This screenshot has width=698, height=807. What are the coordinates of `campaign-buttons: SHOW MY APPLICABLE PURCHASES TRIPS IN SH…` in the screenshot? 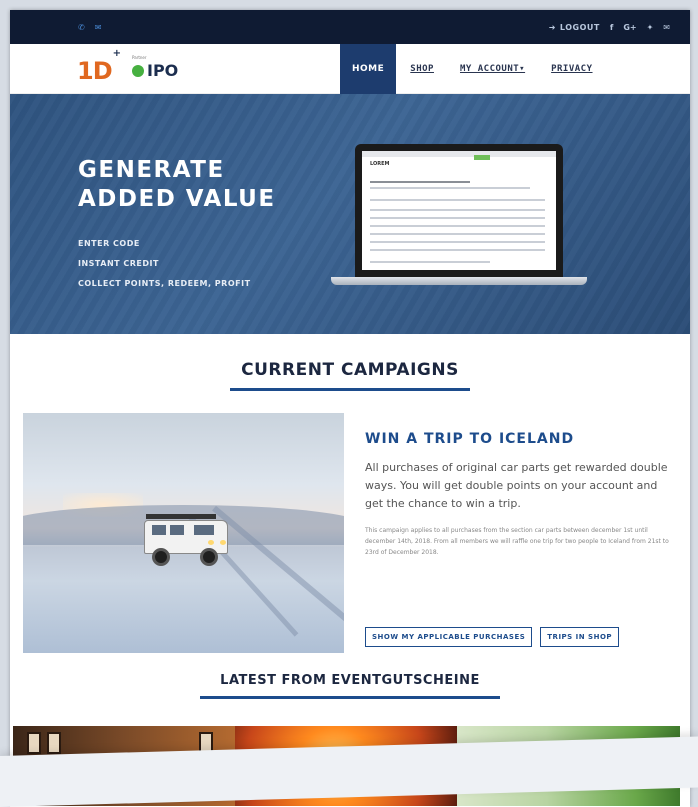 It's located at (492, 637).